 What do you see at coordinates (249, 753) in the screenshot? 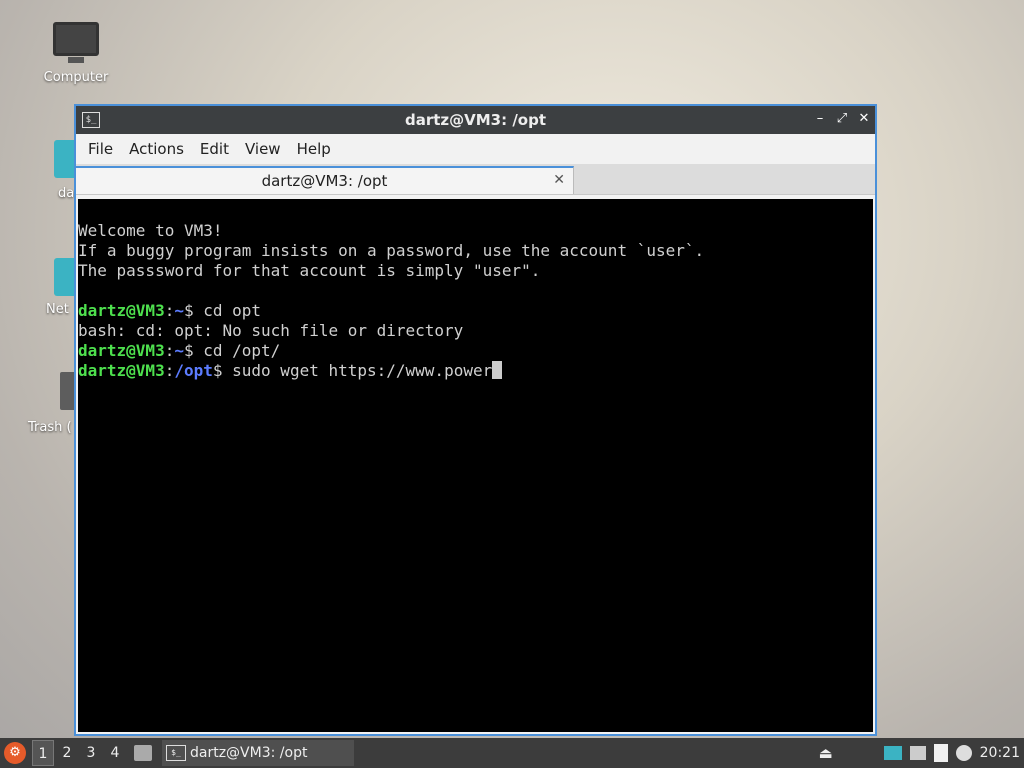
I see `task-label: dartz@VM3: /opt` at bounding box center [249, 753].